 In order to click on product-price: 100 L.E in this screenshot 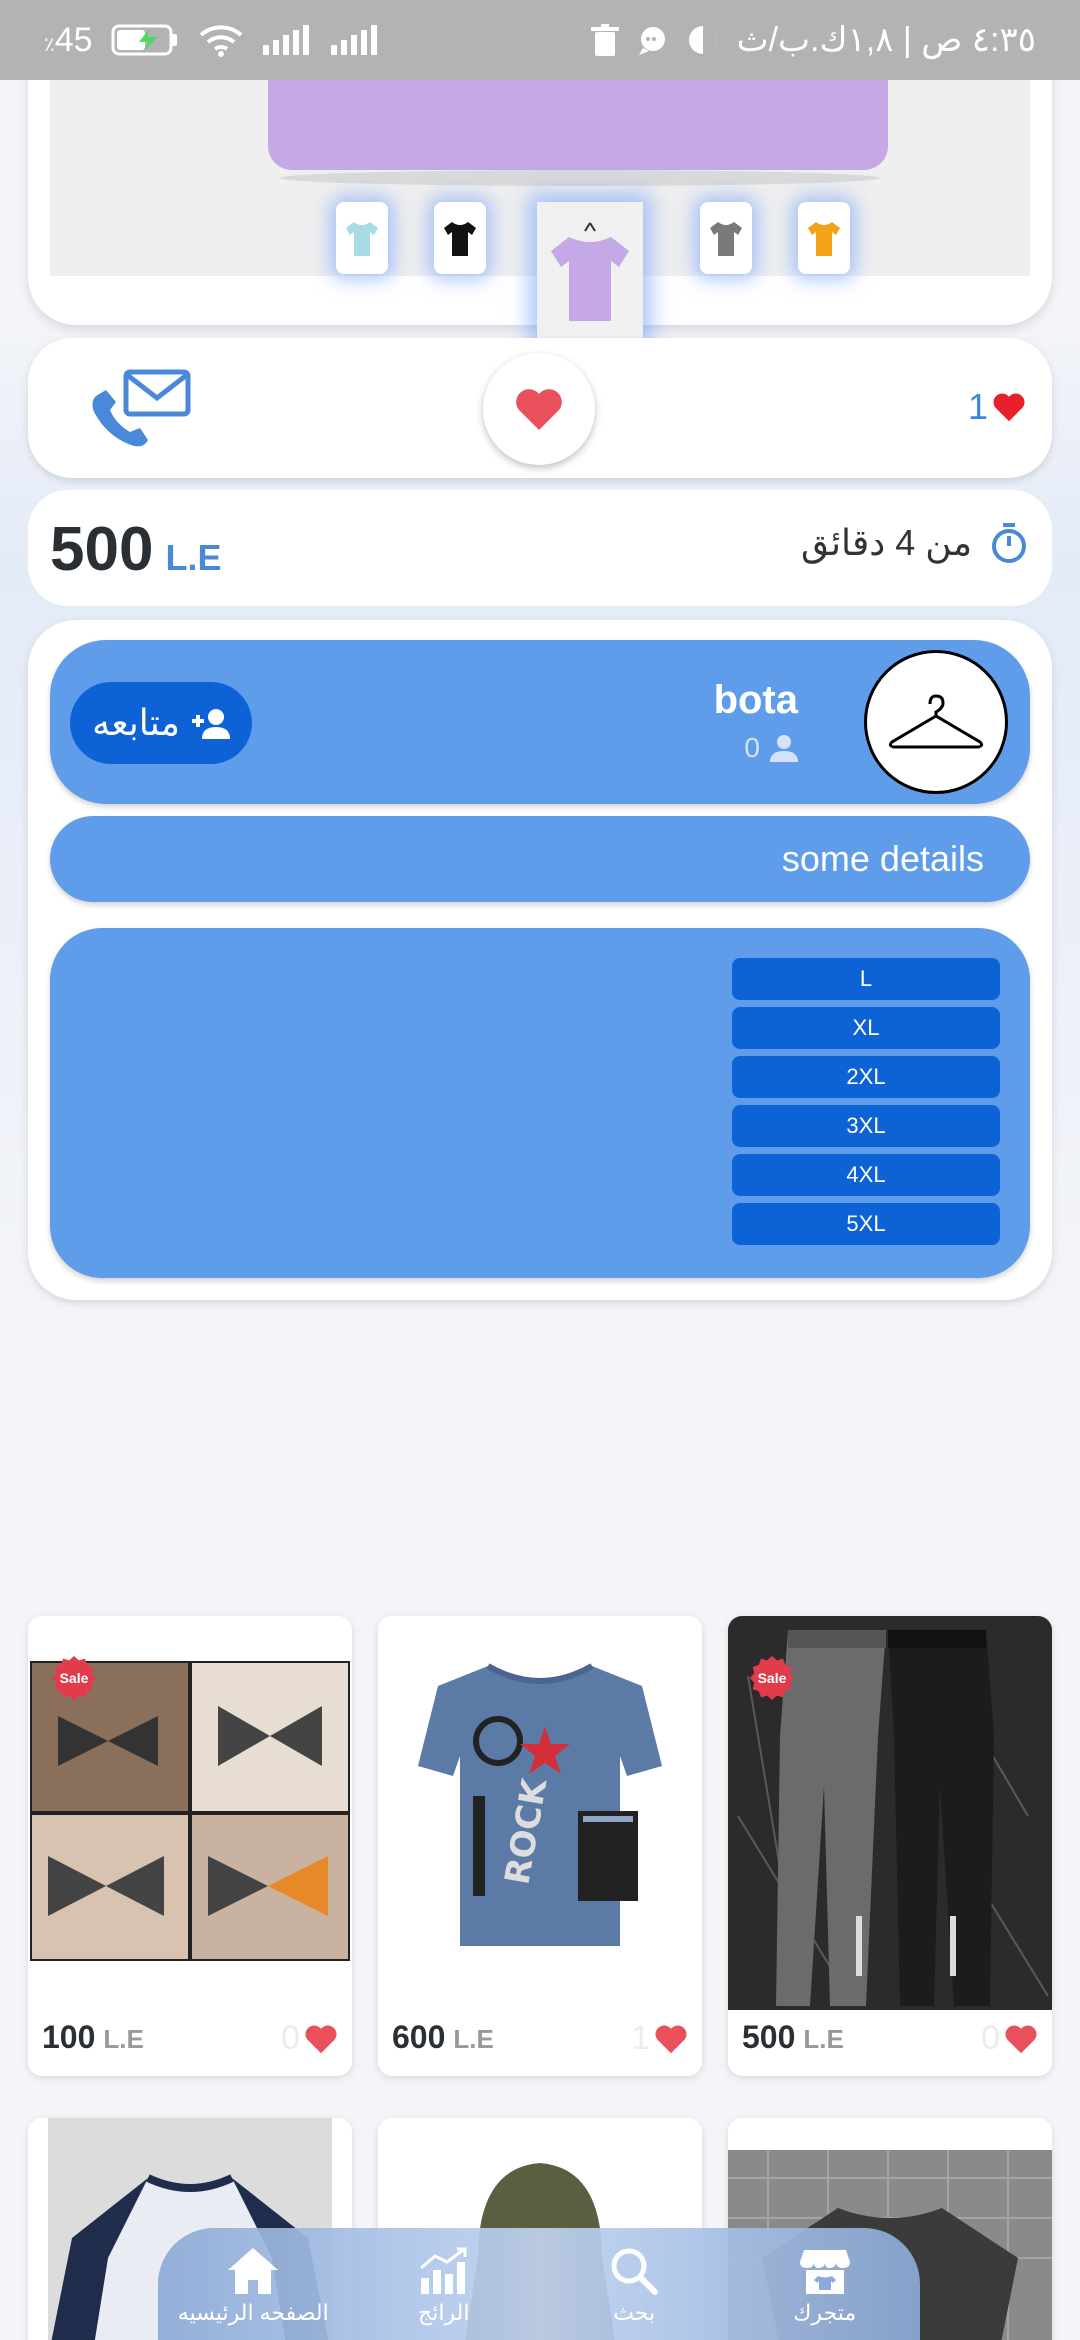, I will do `click(93, 2037)`.